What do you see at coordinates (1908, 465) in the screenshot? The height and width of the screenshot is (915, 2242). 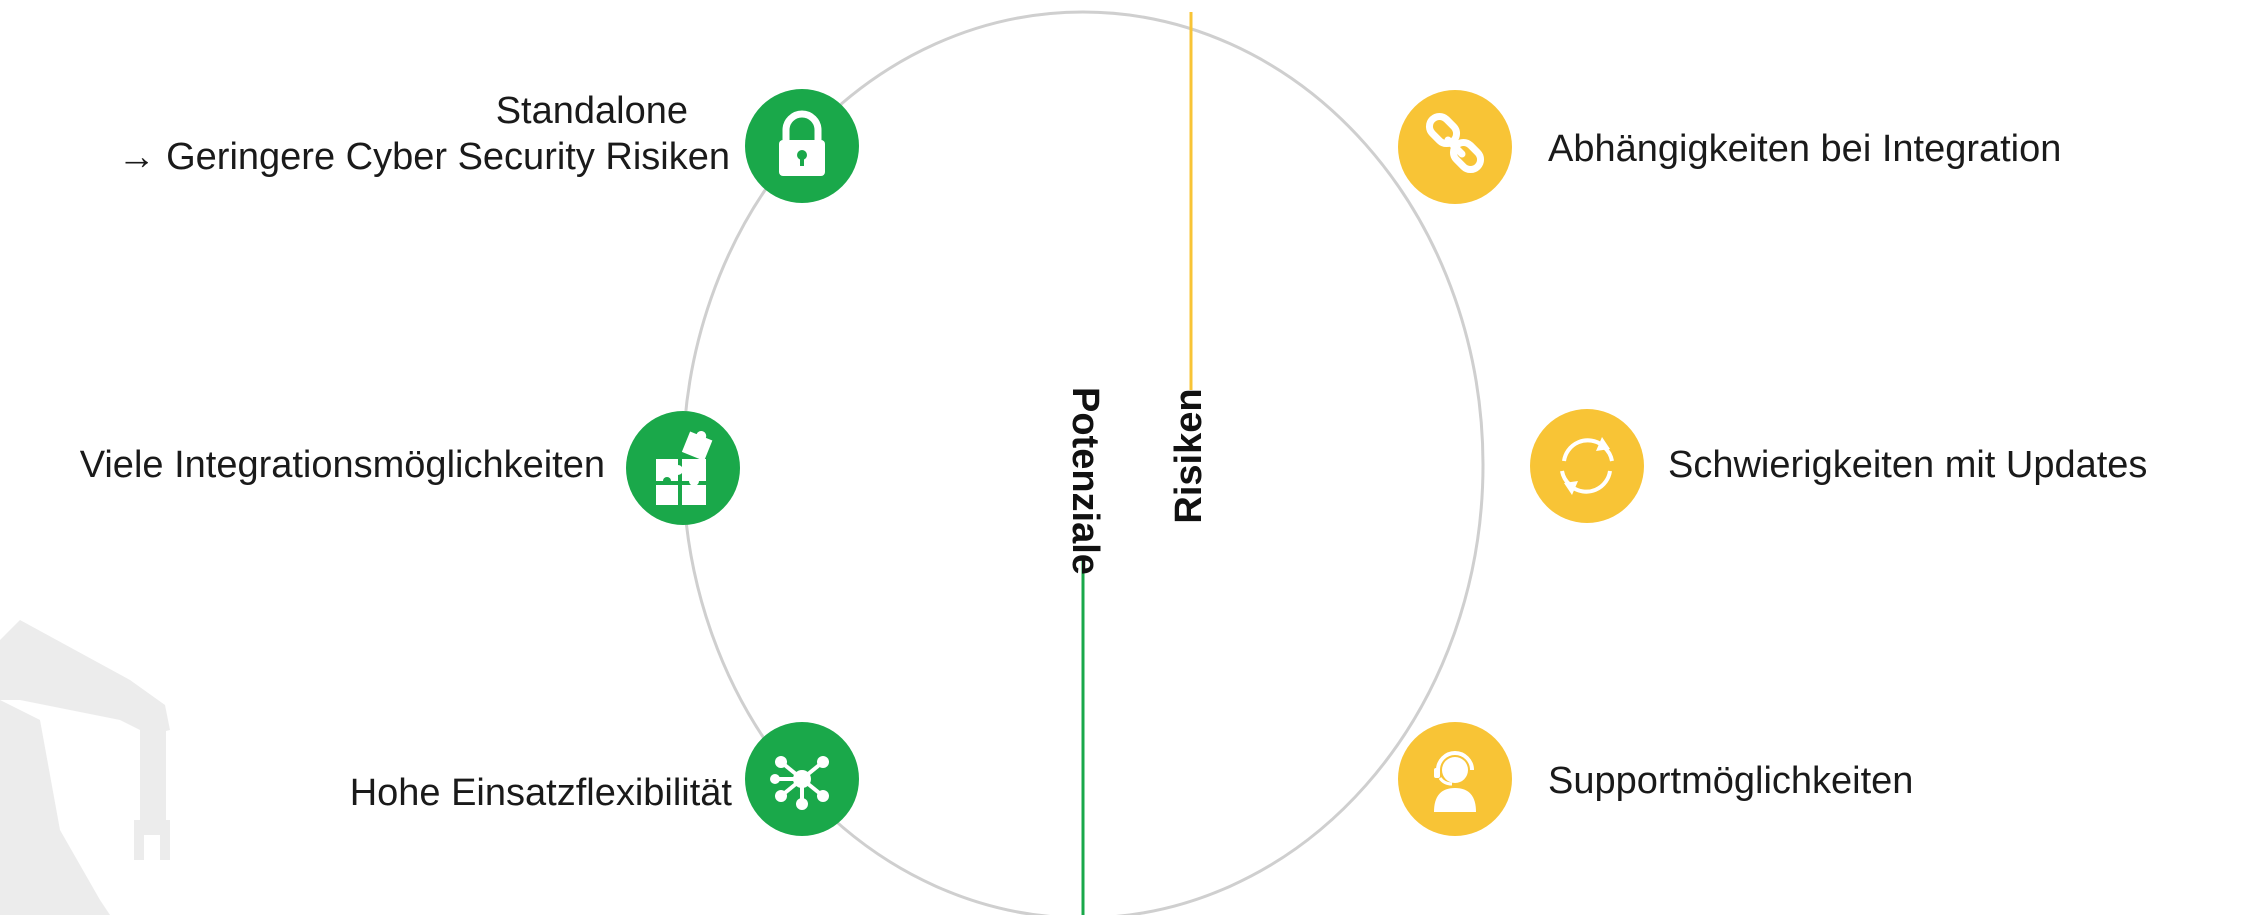 I see `risiken-item-2-line1: Schwierigkeiten mit Updates` at bounding box center [1908, 465].